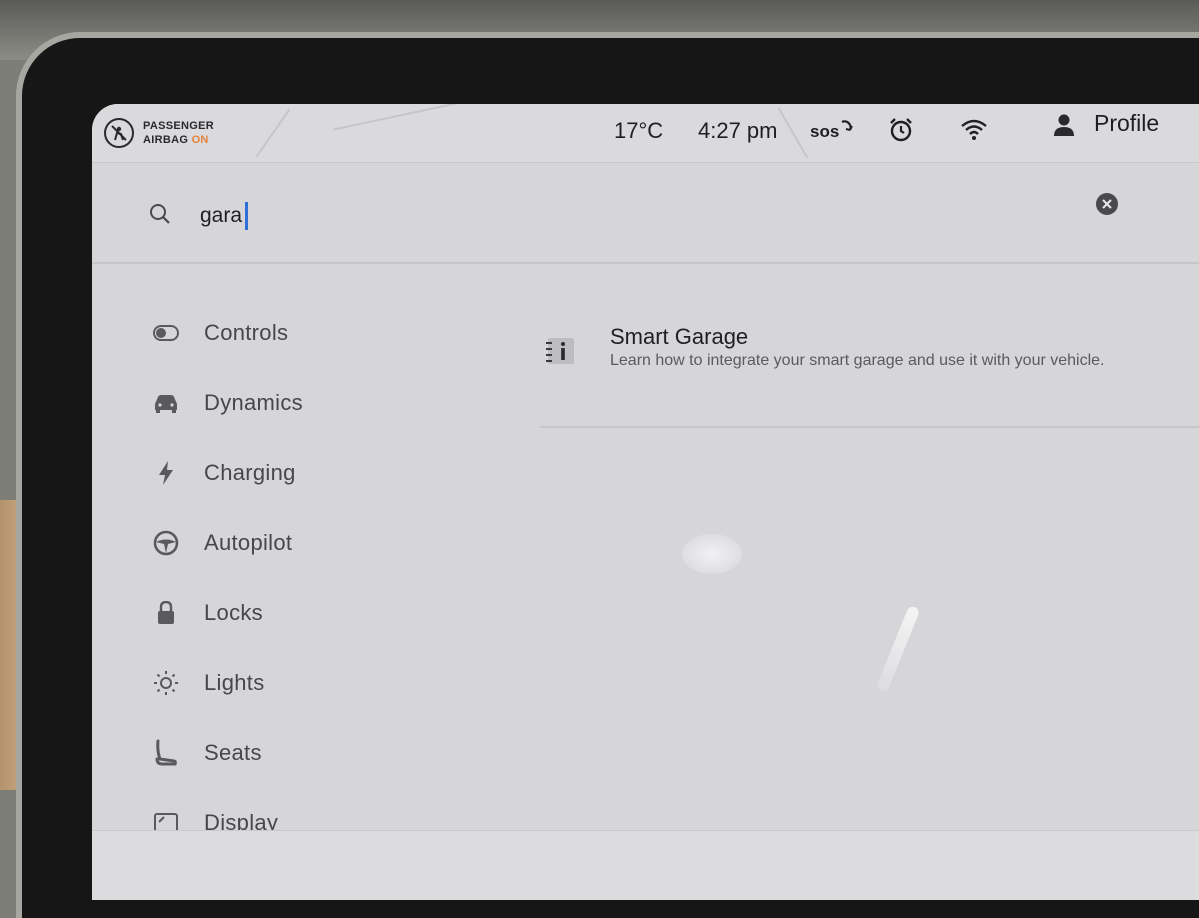 The image size is (1199, 918). I want to click on search-icon, so click(160, 216).